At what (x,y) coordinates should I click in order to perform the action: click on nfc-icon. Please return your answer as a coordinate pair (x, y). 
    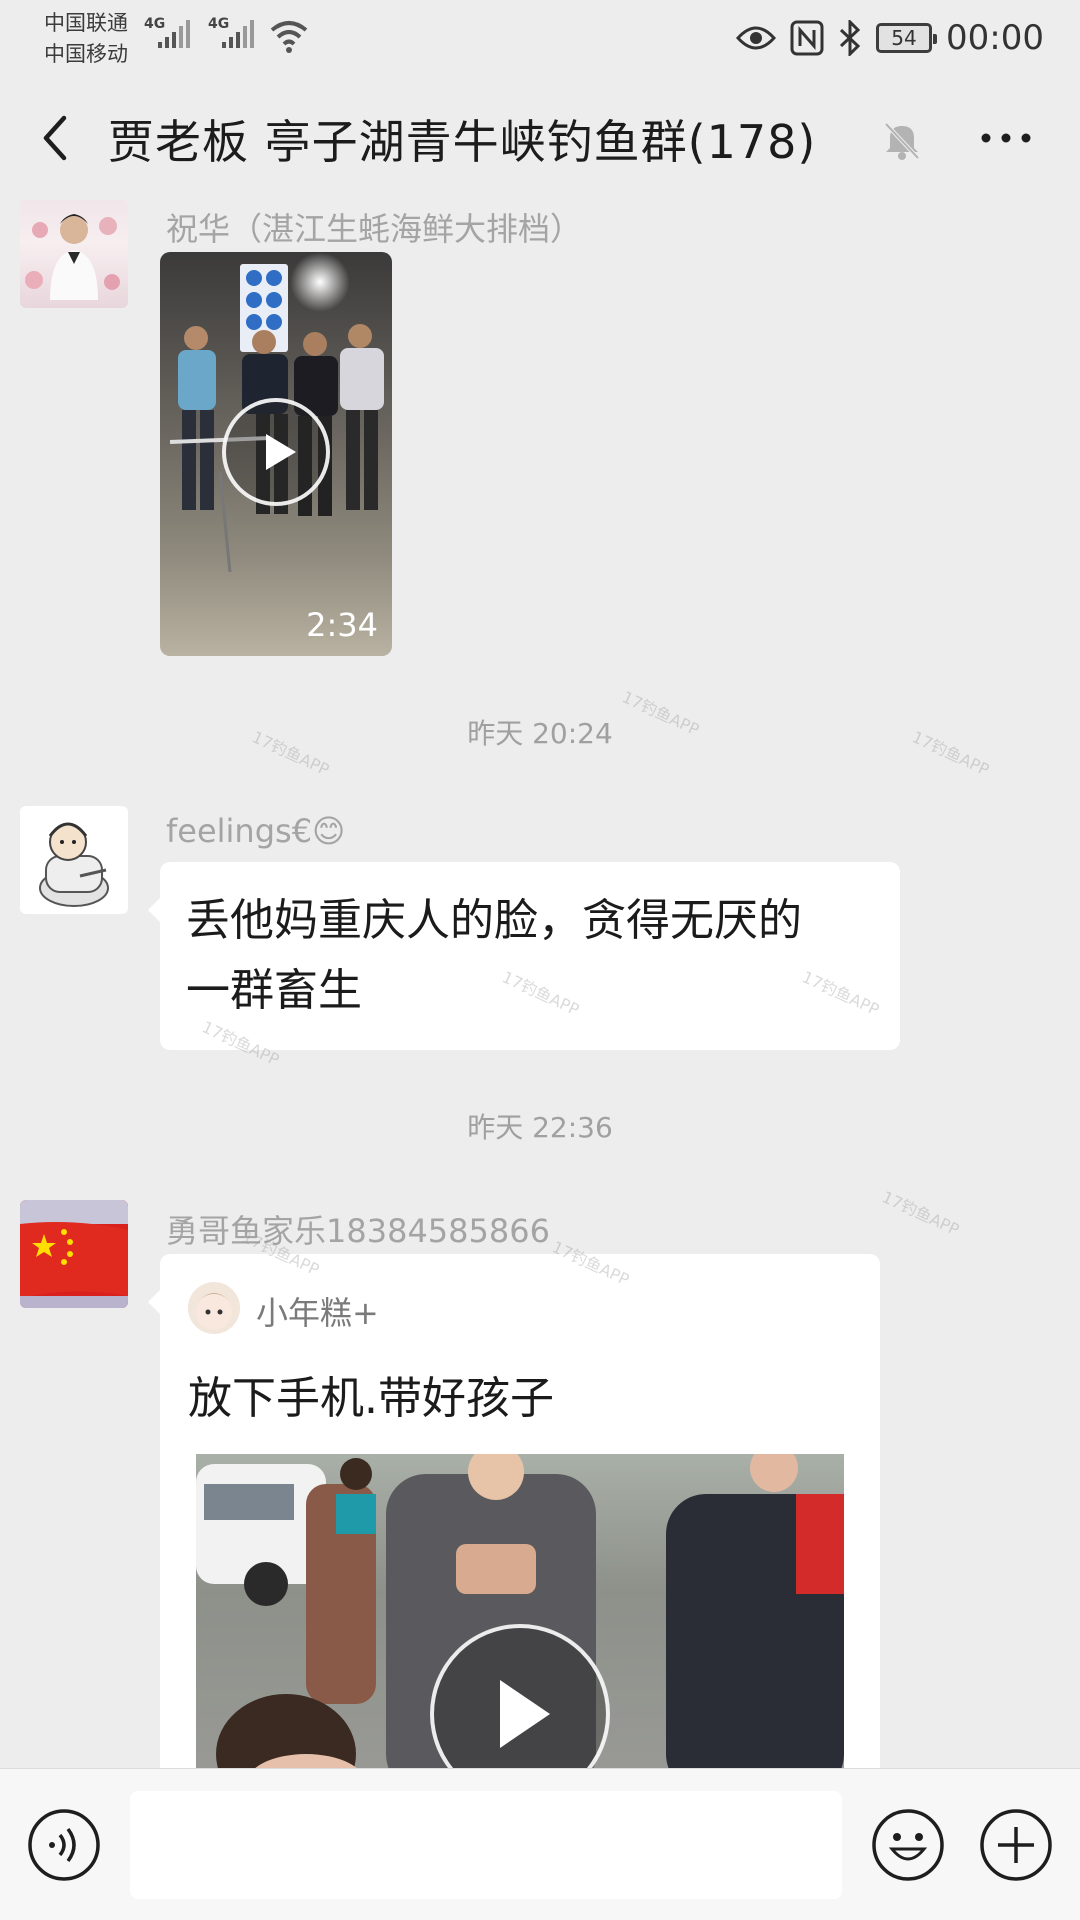
    Looking at the image, I should click on (807, 38).